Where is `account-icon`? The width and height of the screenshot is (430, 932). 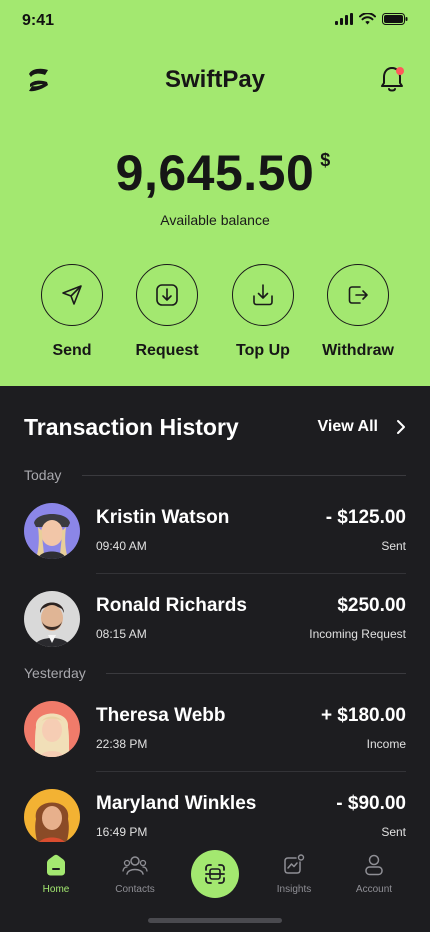 account-icon is located at coordinates (374, 865).